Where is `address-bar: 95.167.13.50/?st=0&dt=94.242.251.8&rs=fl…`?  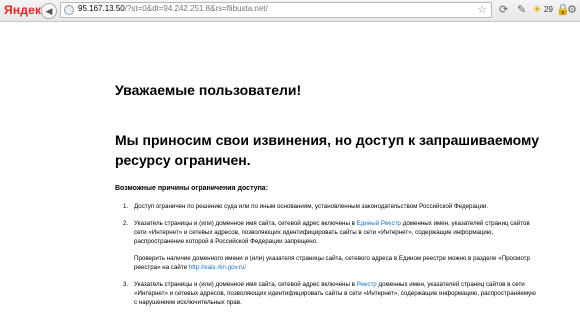
address-bar: 95.167.13.50/?st=0&dt=94.242.251.8&rs=fl… is located at coordinates (276, 10).